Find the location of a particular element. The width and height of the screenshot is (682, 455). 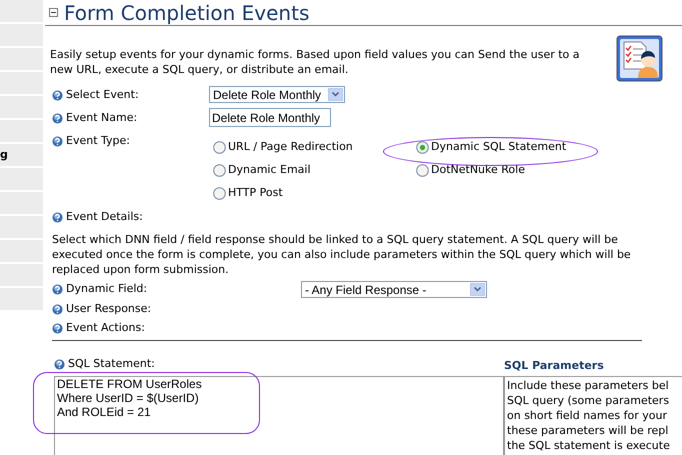

field-label: Dynamic Field: is located at coordinates (107, 289).